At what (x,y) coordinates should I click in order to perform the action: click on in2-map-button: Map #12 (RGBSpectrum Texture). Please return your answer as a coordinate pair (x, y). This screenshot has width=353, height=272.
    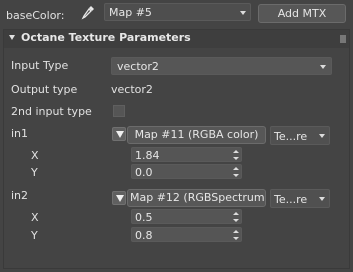
    Looking at the image, I should click on (196, 198).